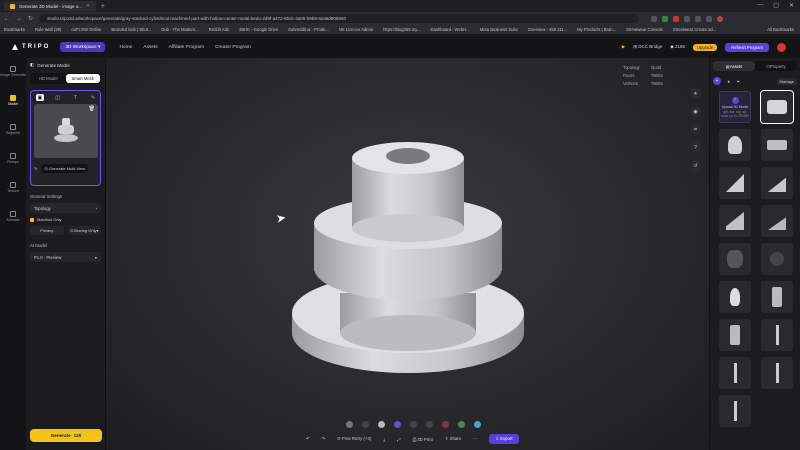  I want to click on user-avatar, so click(781, 47).